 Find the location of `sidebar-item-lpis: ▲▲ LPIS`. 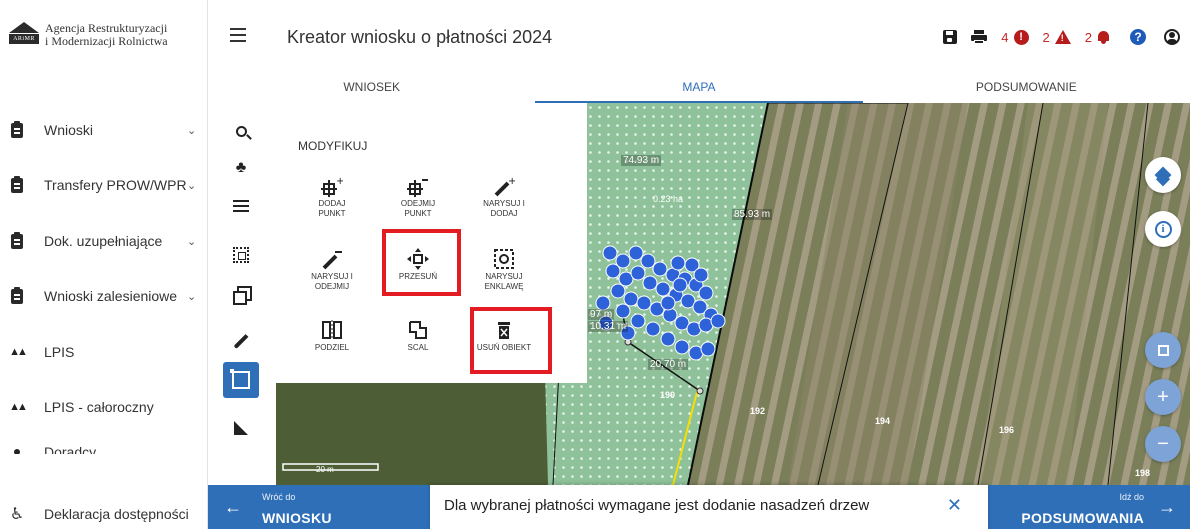

sidebar-item-lpis: ▲▲ LPIS is located at coordinates (104, 352).